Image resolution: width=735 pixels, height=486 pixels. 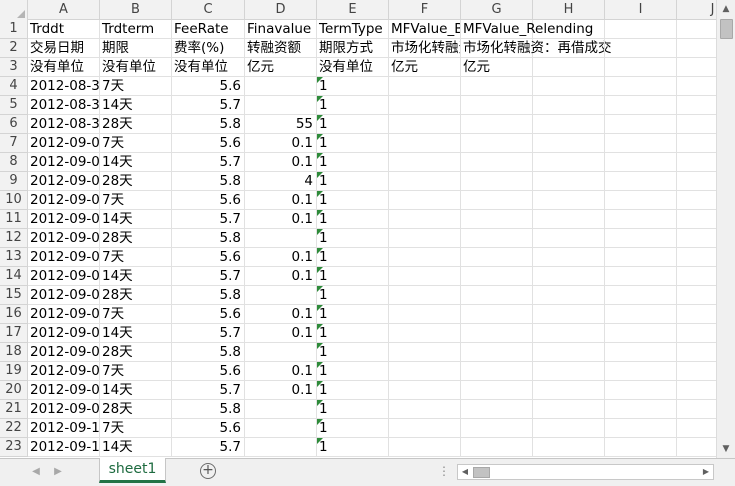 What do you see at coordinates (465, 472) in the screenshot?
I see `scroll-left-icon: ◀` at bounding box center [465, 472].